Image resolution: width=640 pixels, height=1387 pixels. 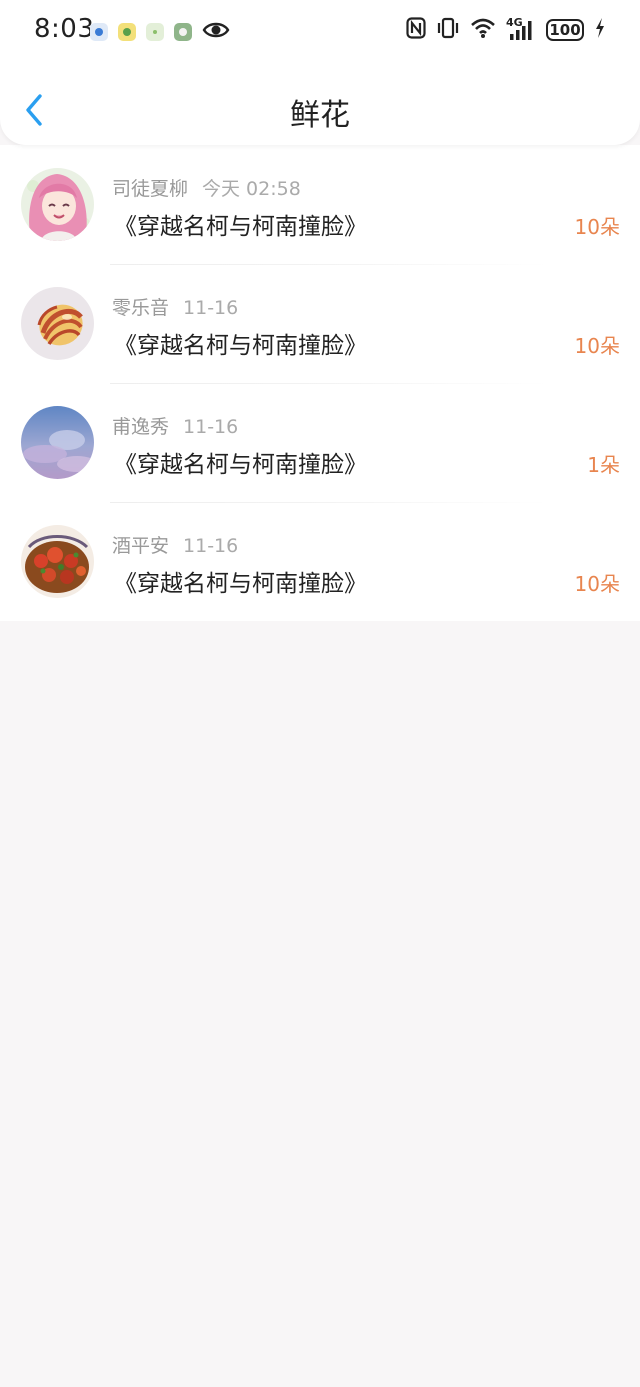 I want to click on sender-name: 酒平安, so click(x=141, y=546).